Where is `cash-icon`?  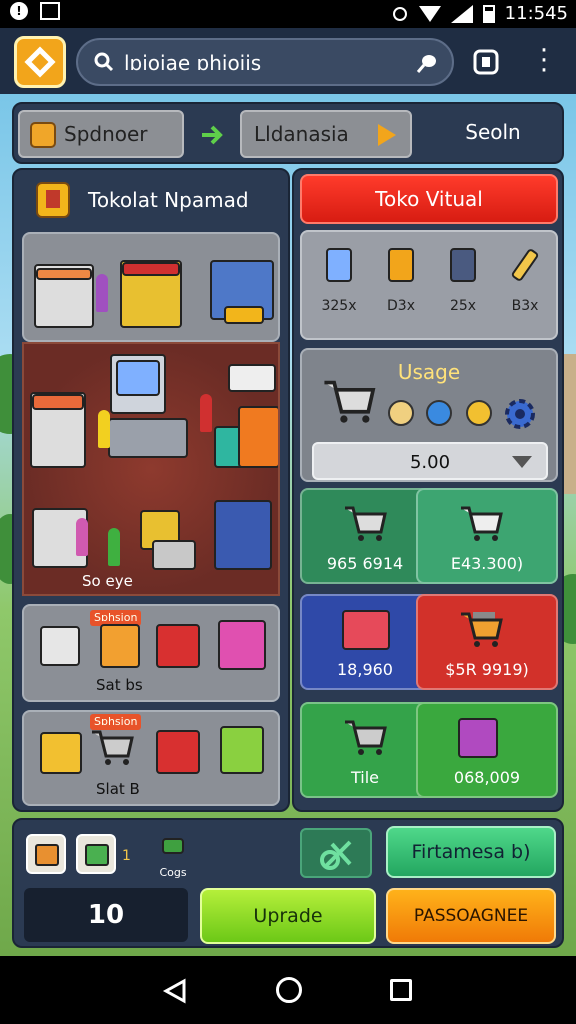 cash-icon is located at coordinates (173, 846).